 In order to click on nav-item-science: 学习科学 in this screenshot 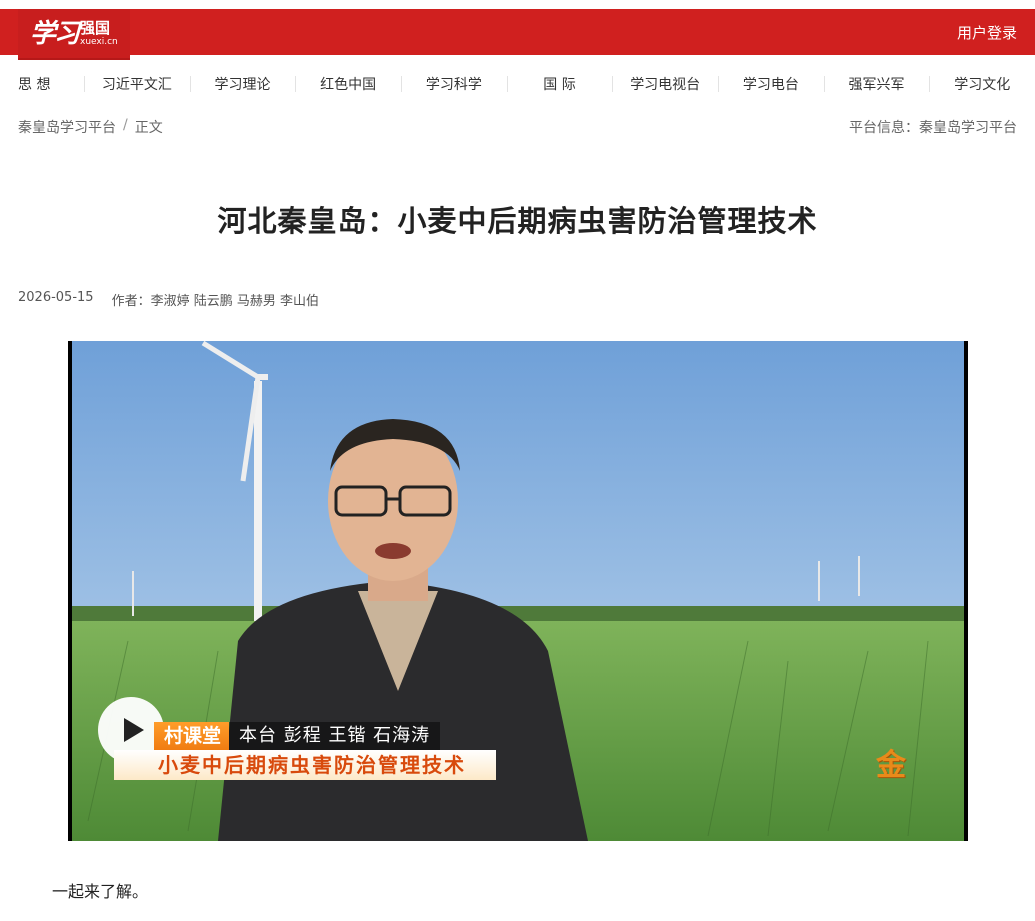, I will do `click(454, 84)`.